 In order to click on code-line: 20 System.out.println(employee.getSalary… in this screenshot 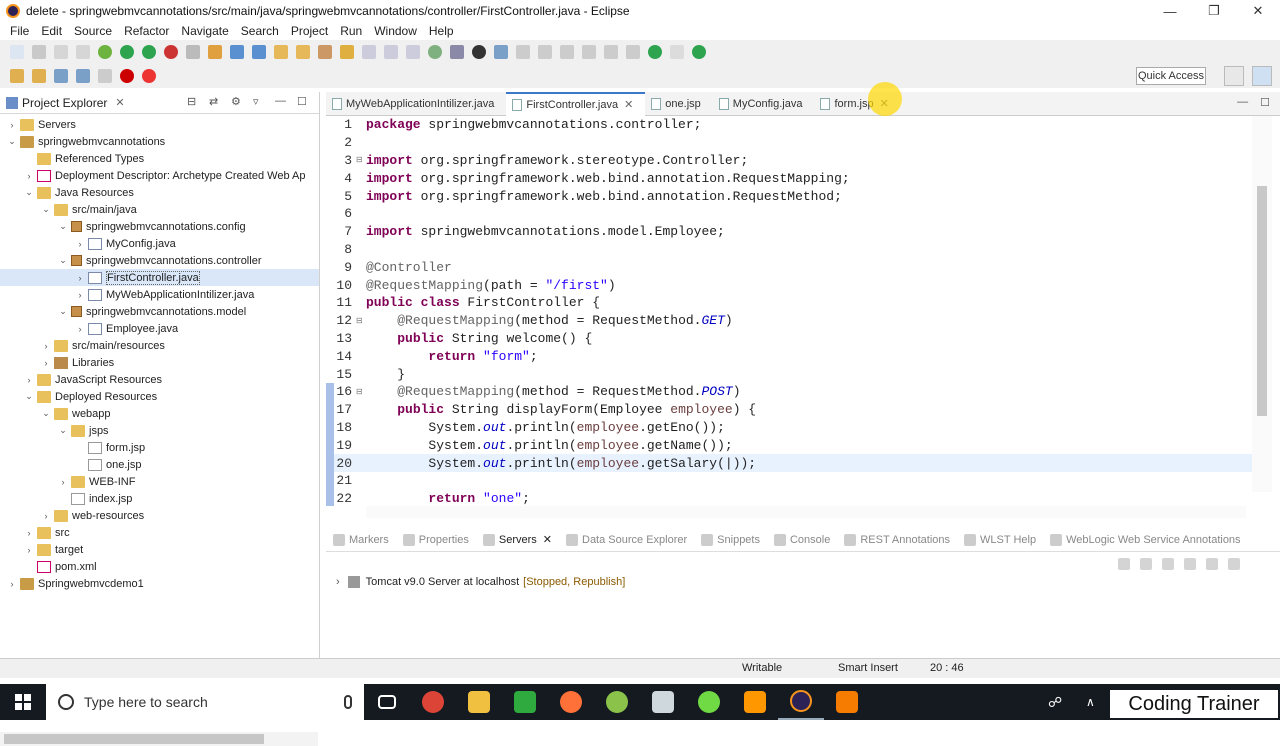, I will do `click(789, 463)`.